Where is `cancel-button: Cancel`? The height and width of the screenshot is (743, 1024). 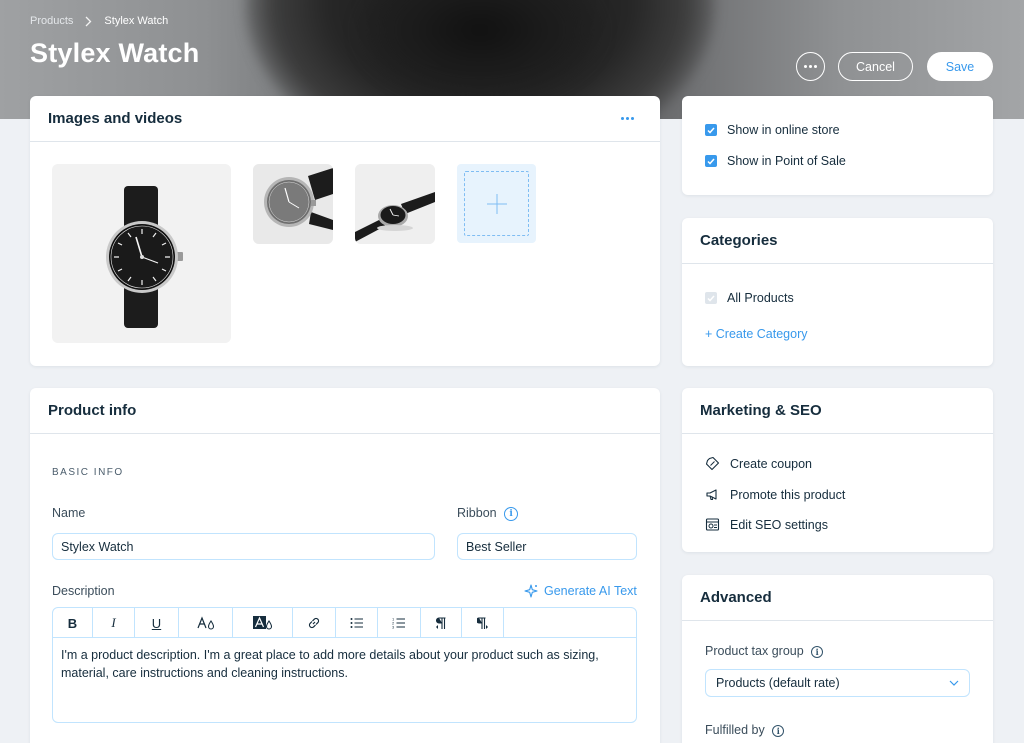
cancel-button: Cancel is located at coordinates (875, 66).